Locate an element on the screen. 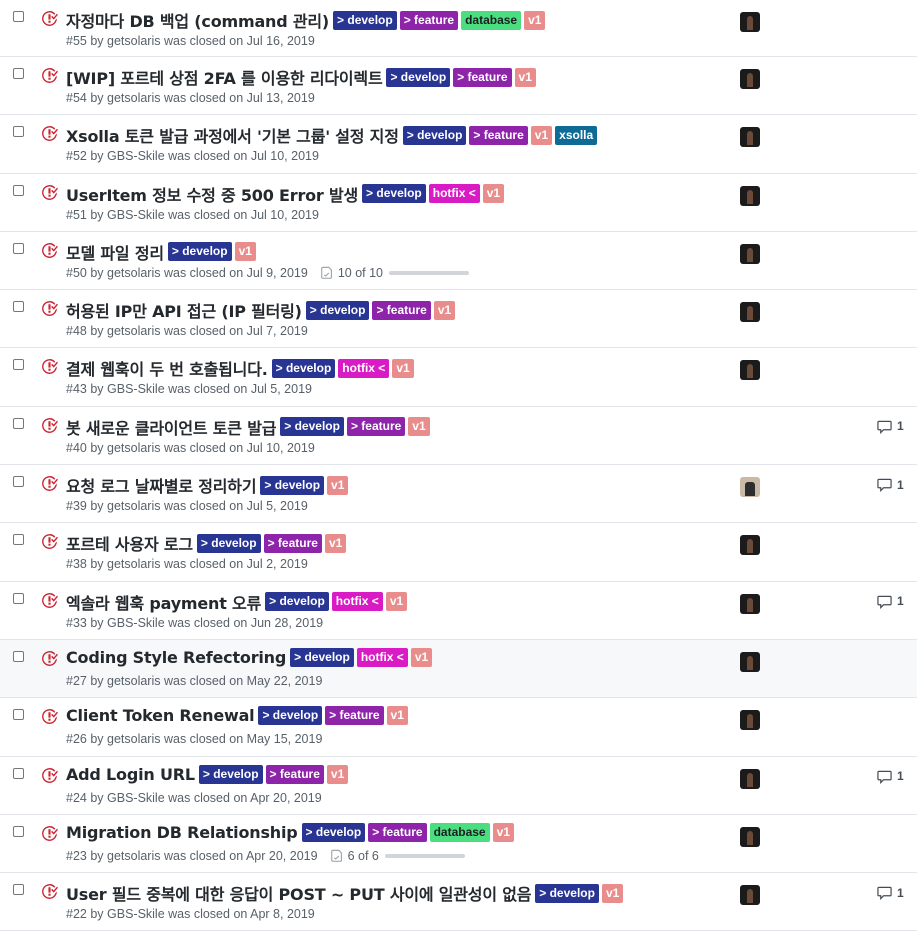  issue-title-link: 자정마다 DB 백업 (command 관리) is located at coordinates (197, 20).